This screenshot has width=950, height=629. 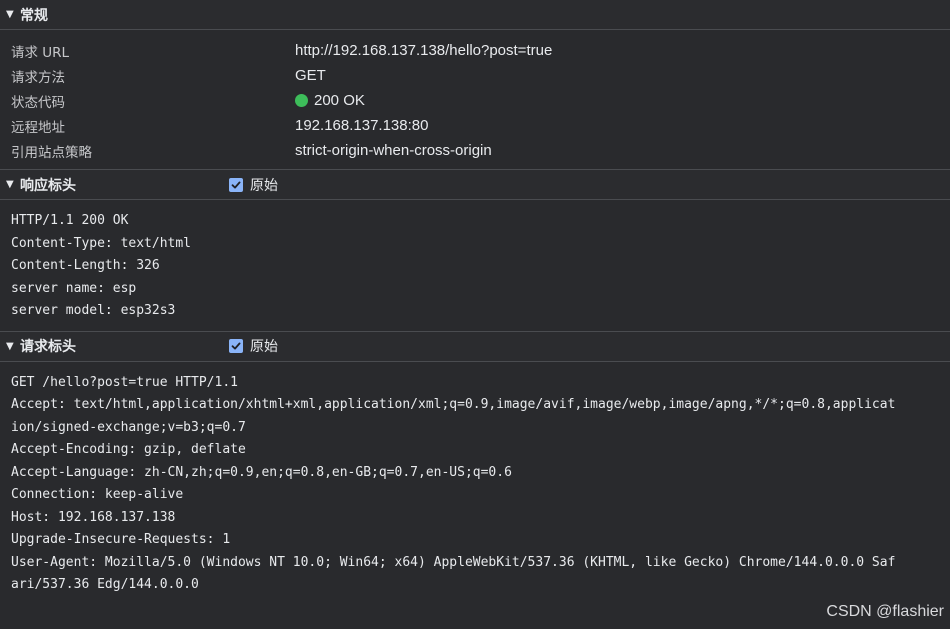 I want to click on response-header-line: Content-Length: 326, so click(x=85, y=265).